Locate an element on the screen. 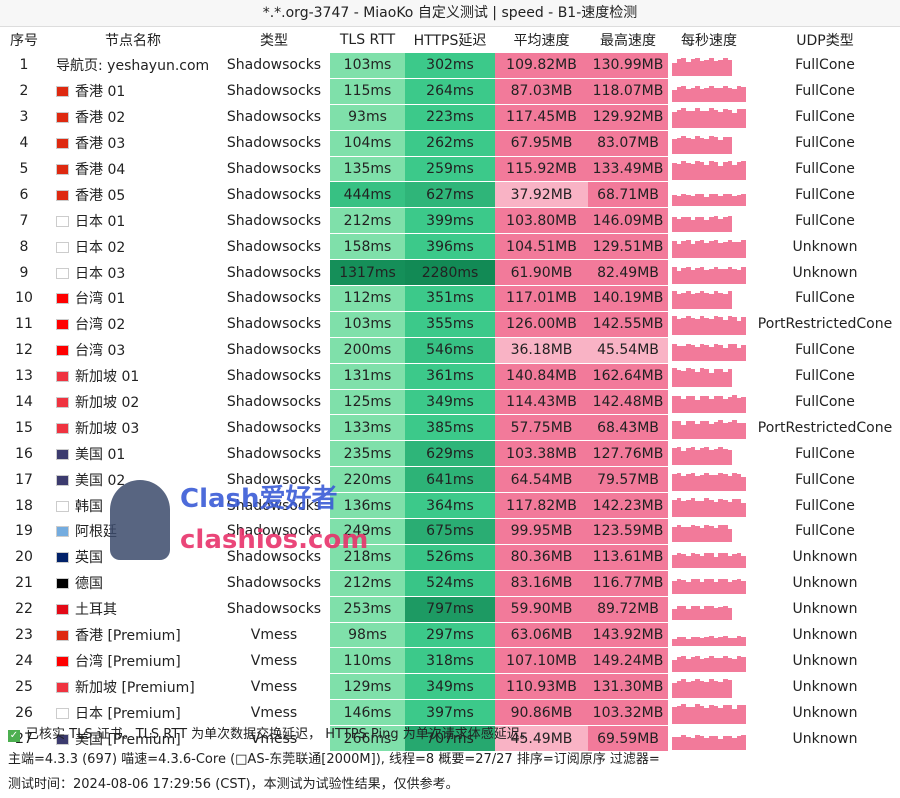 Image resolution: width=900 pixels, height=798 pixels. max-speed-text: 83.07MB is located at coordinates (628, 143).